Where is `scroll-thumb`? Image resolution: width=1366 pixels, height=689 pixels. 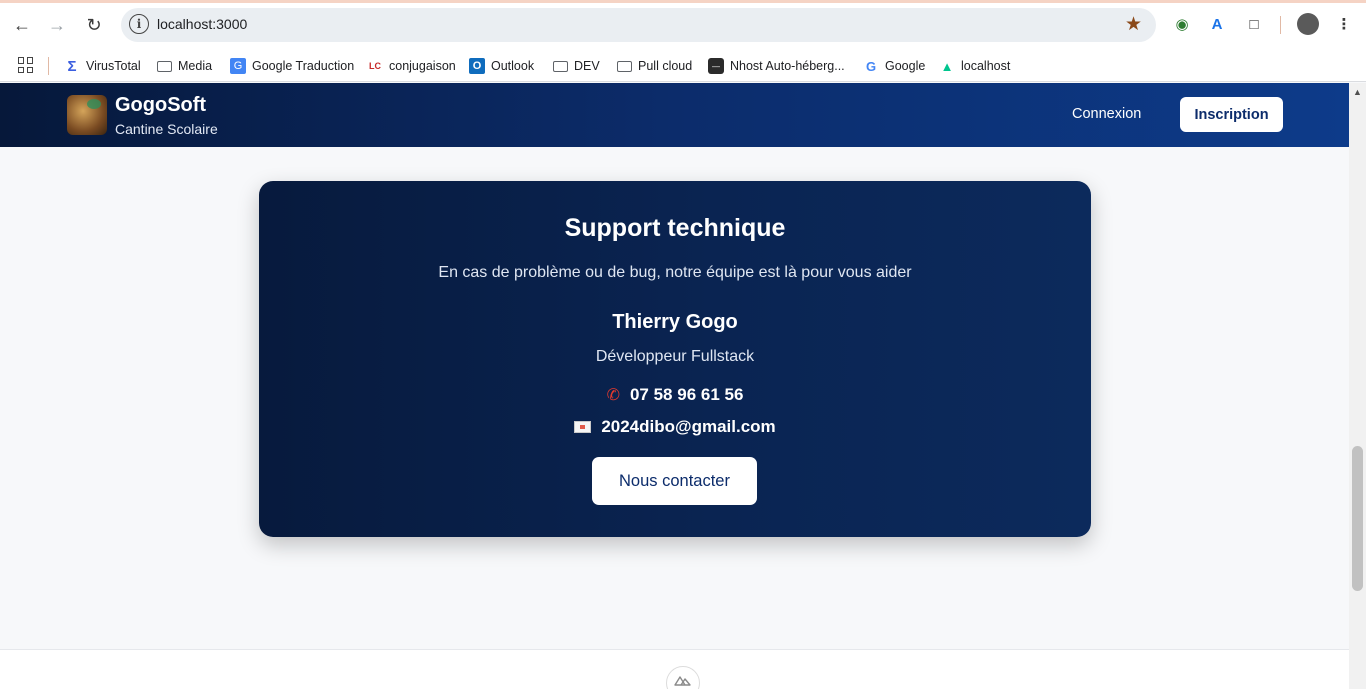
scroll-thumb is located at coordinates (1357, 518).